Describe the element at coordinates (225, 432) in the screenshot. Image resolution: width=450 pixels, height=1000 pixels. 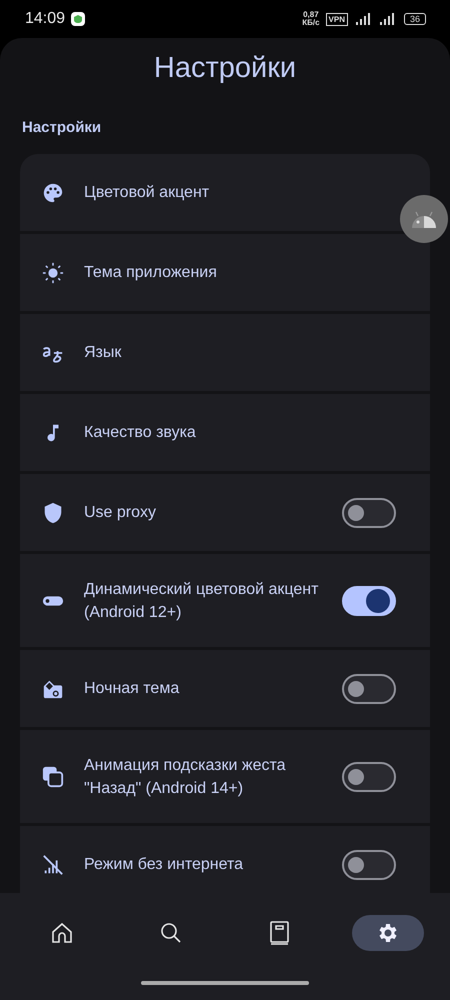
I see `settings-row: Качество звука` at that location.